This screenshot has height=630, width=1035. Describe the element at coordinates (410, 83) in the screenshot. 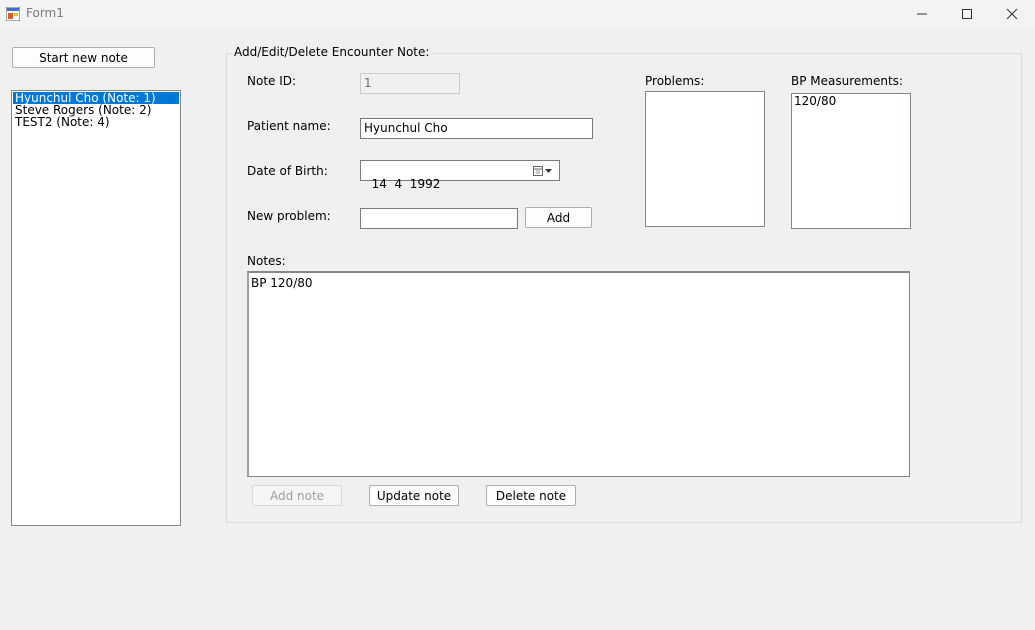

I see `note-id-field: 1` at that location.